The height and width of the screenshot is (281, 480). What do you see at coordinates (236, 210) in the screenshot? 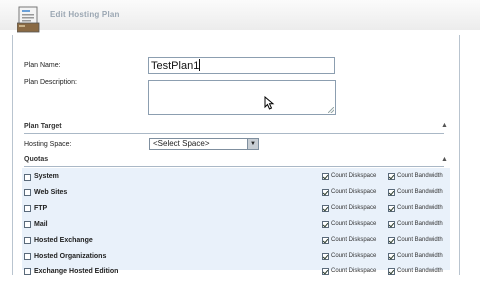
I see `quota-row-ftp: FTP Count Diskspace Count Bandwidth` at bounding box center [236, 210].